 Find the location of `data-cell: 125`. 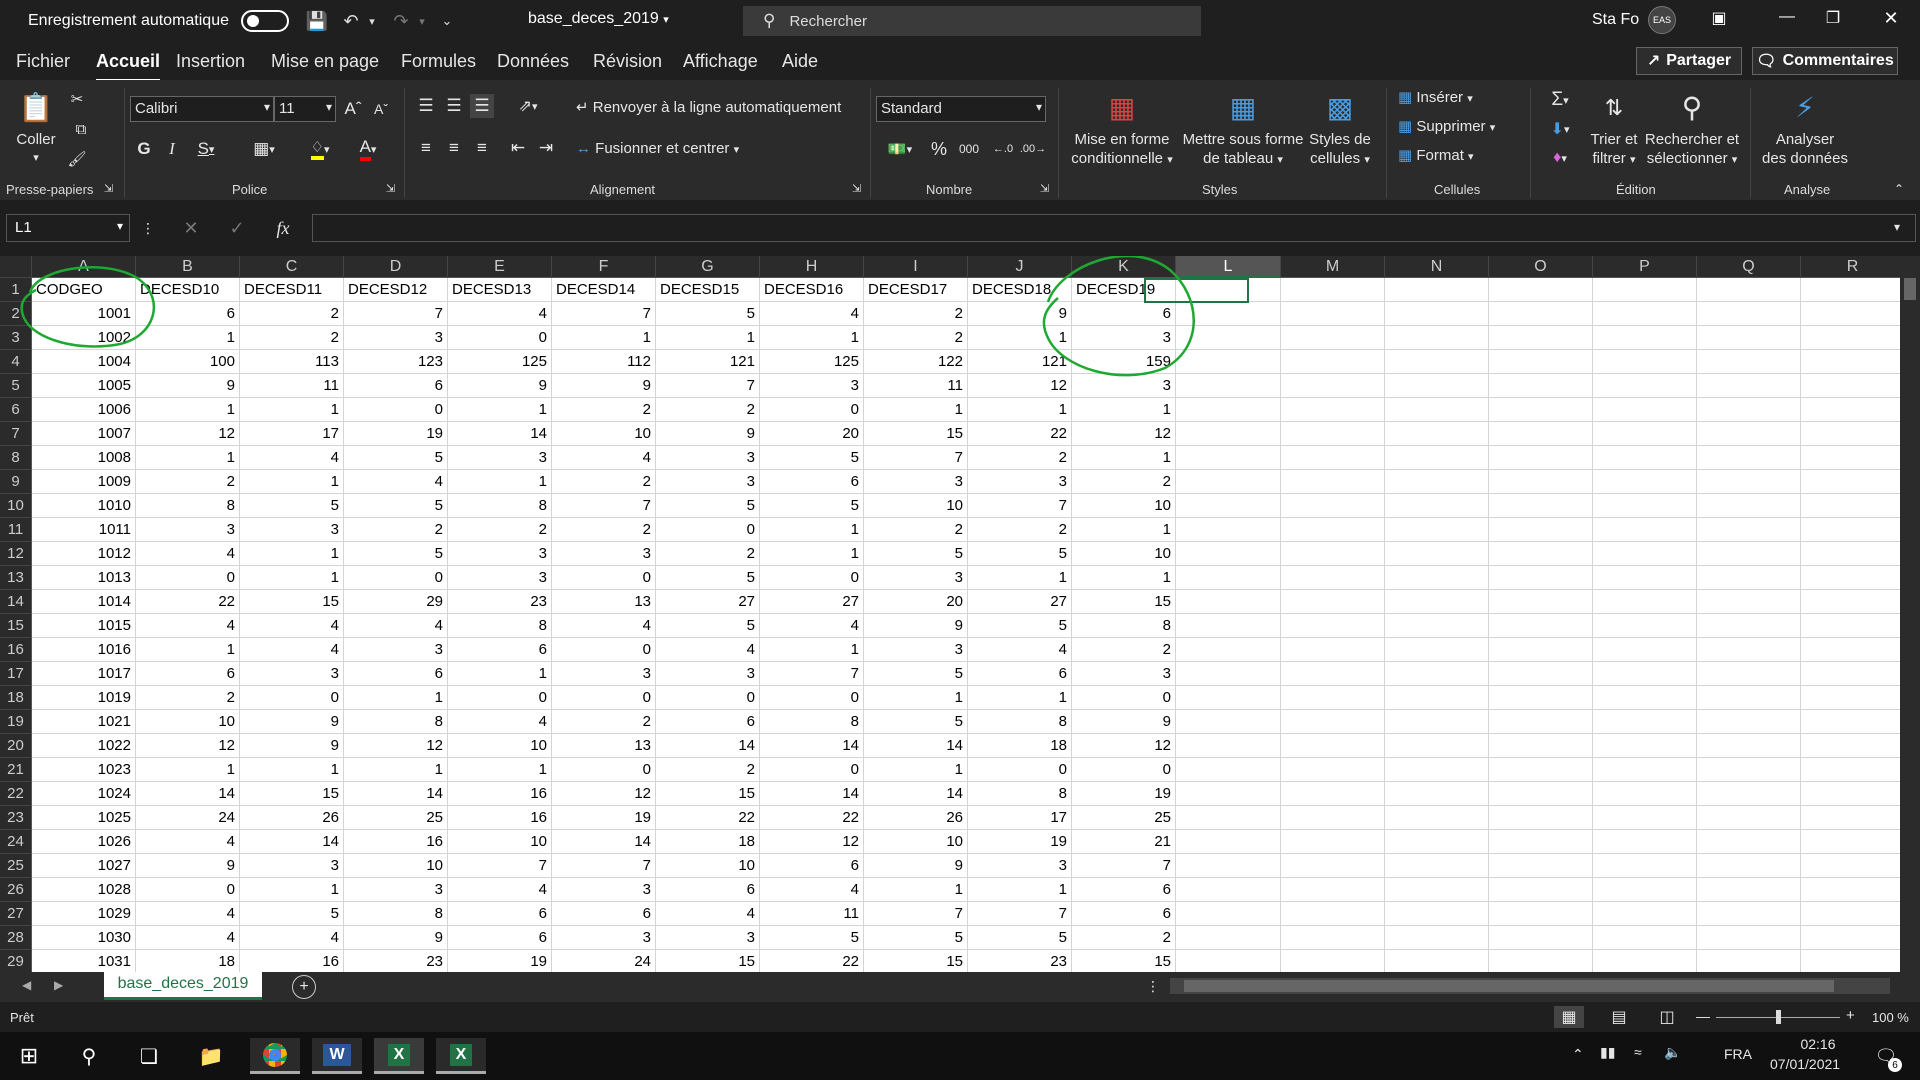

data-cell: 125 is located at coordinates (500, 362).